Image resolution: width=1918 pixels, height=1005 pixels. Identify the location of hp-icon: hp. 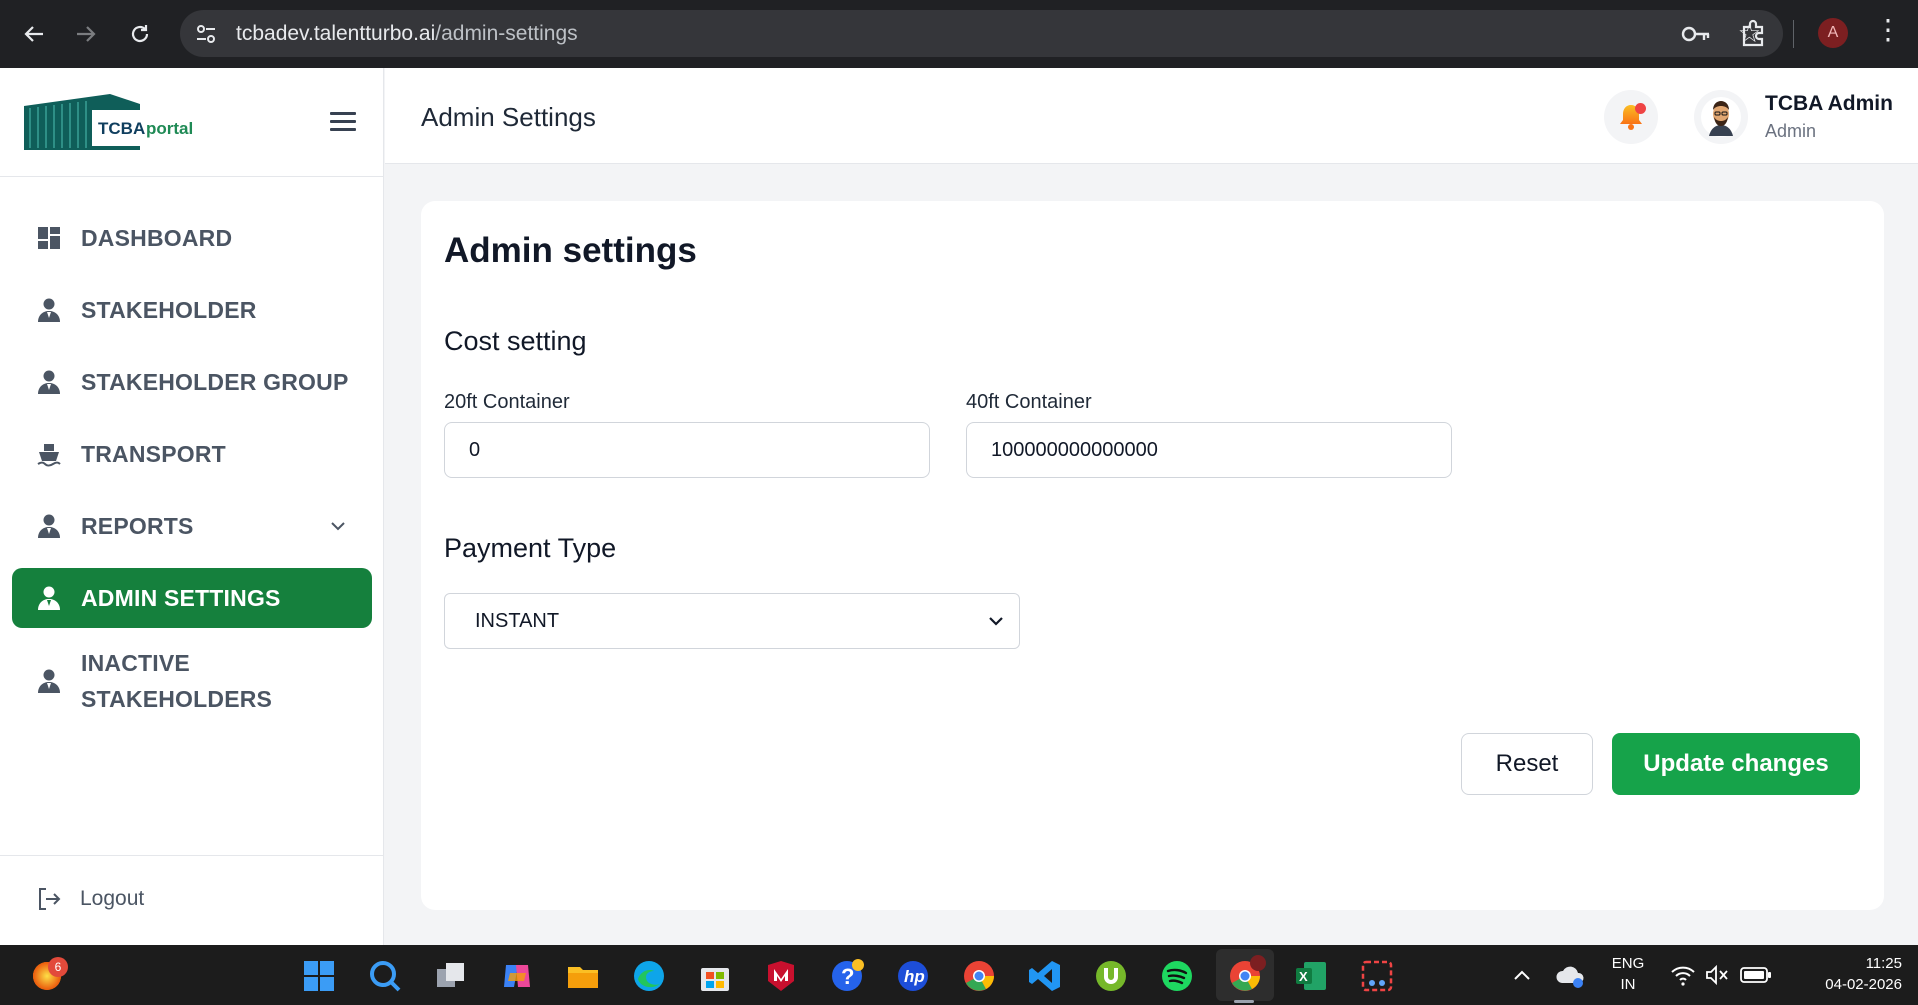
(913, 976).